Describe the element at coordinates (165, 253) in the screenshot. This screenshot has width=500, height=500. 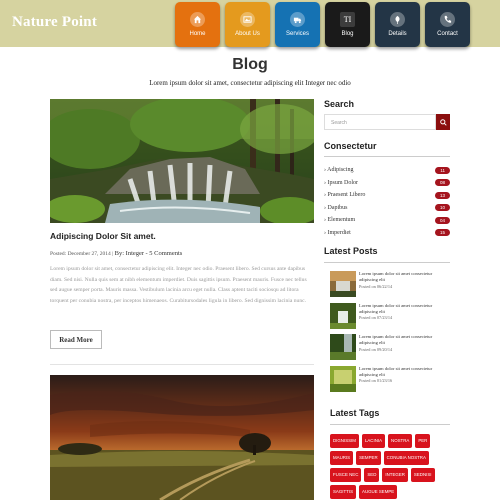
I see `post-comments: 5 Comments` at that location.